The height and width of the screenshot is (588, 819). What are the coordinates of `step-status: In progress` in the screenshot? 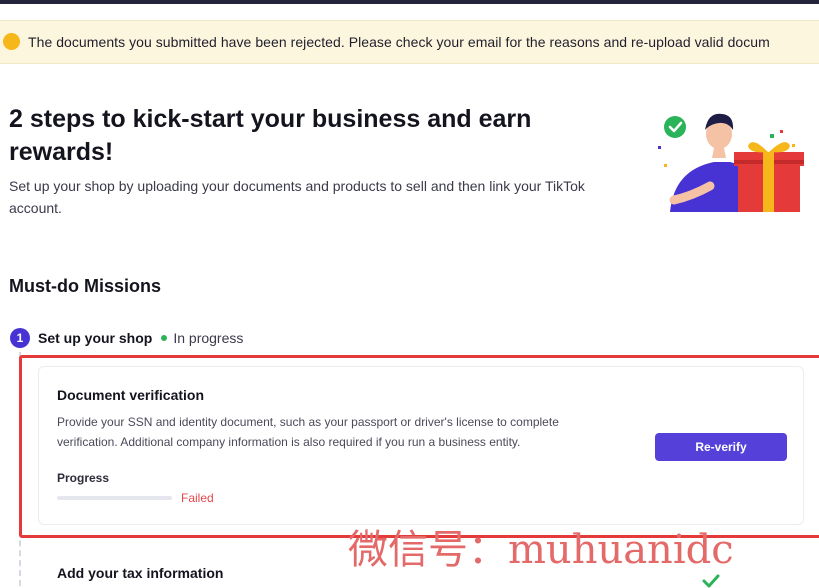 It's located at (208, 338).